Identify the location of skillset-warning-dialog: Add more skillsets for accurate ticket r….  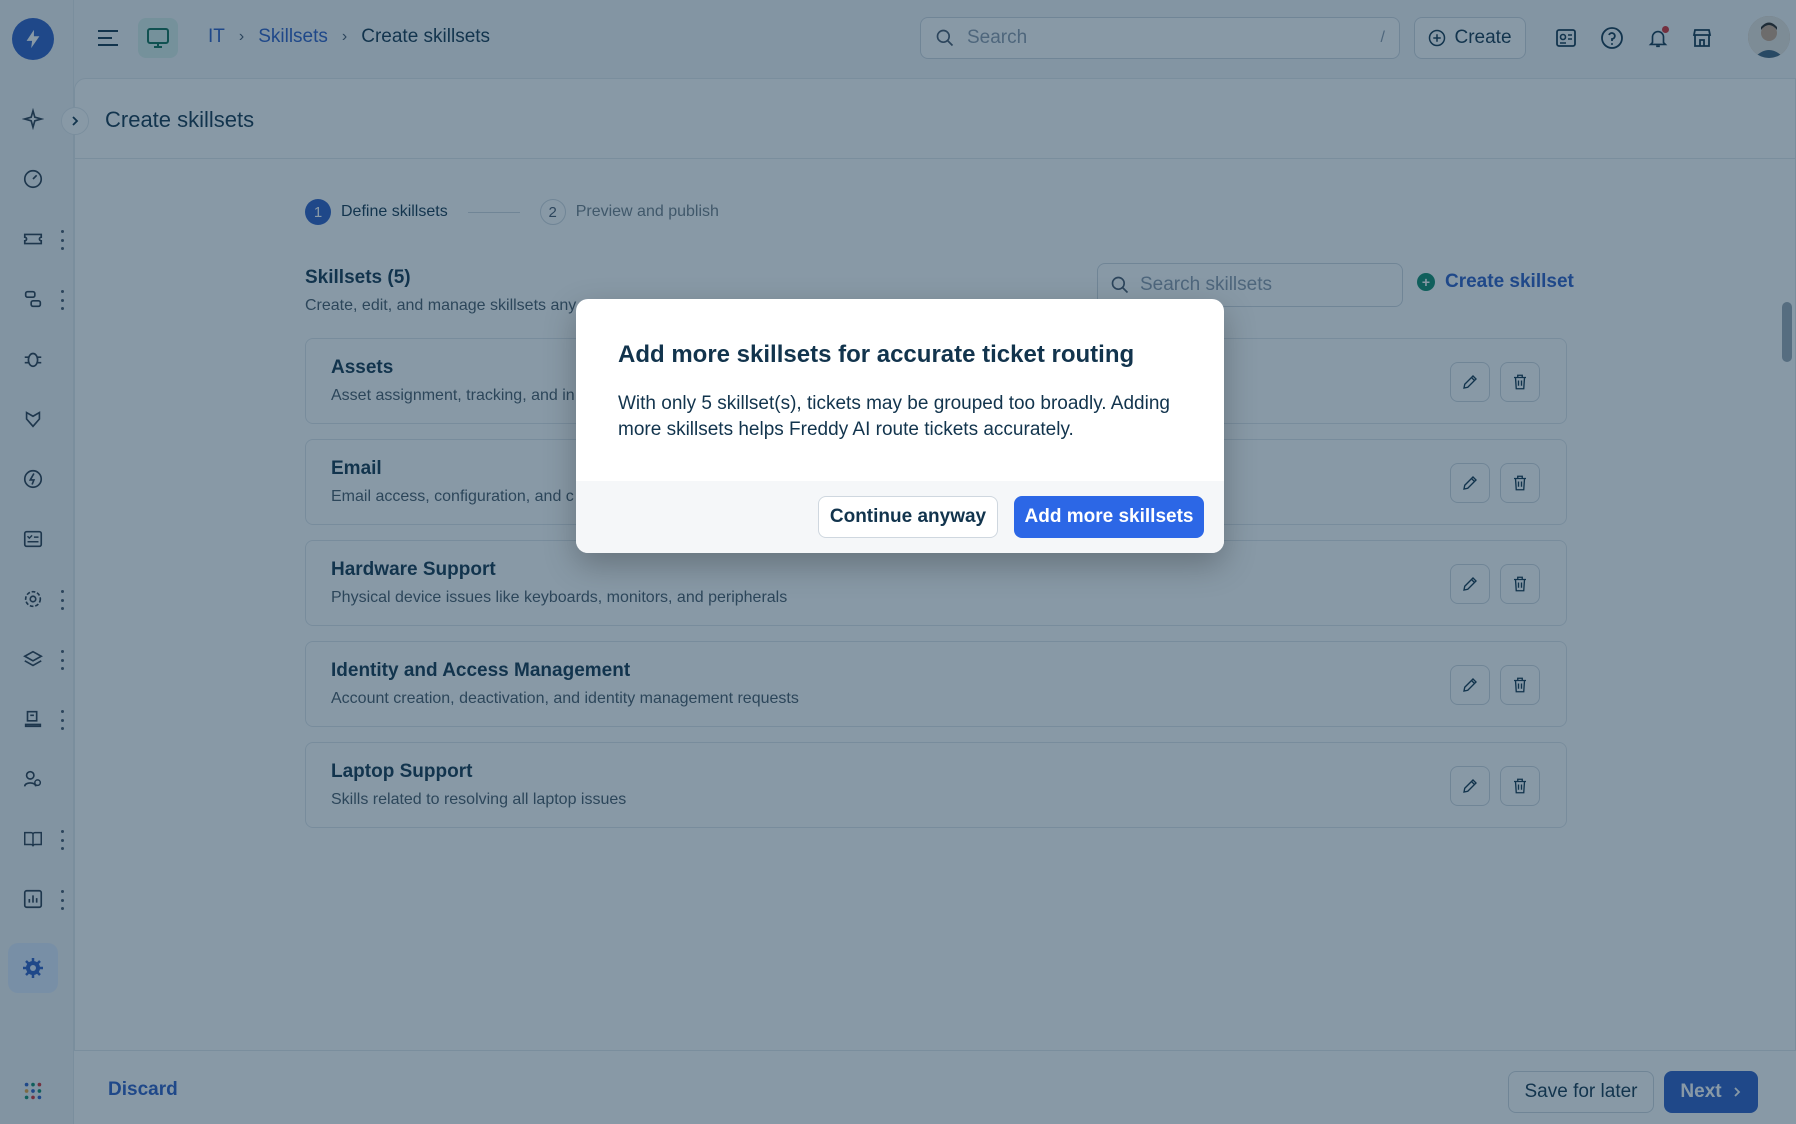
(900, 426).